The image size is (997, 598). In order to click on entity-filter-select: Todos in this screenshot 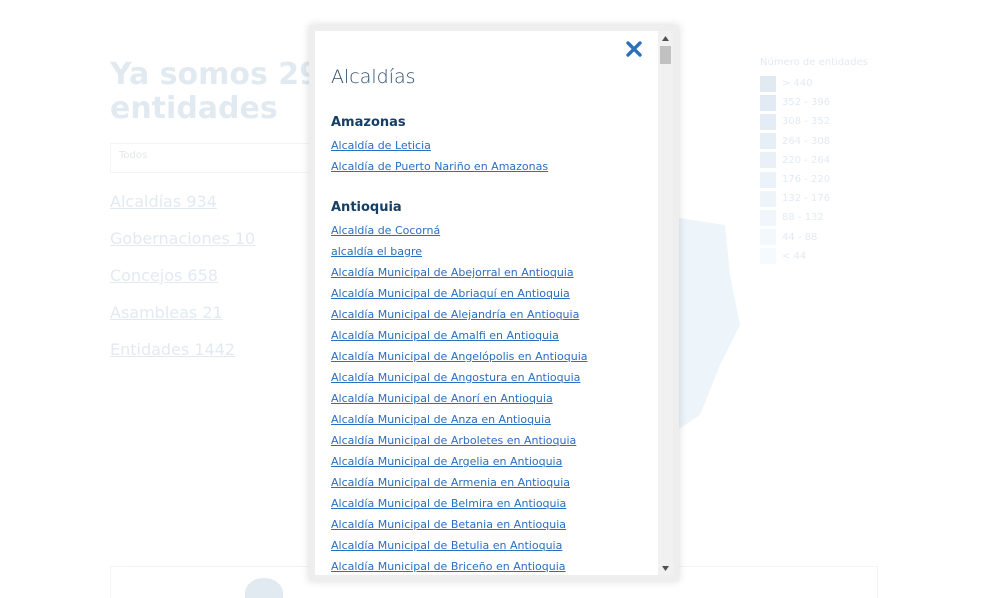, I will do `click(215, 158)`.